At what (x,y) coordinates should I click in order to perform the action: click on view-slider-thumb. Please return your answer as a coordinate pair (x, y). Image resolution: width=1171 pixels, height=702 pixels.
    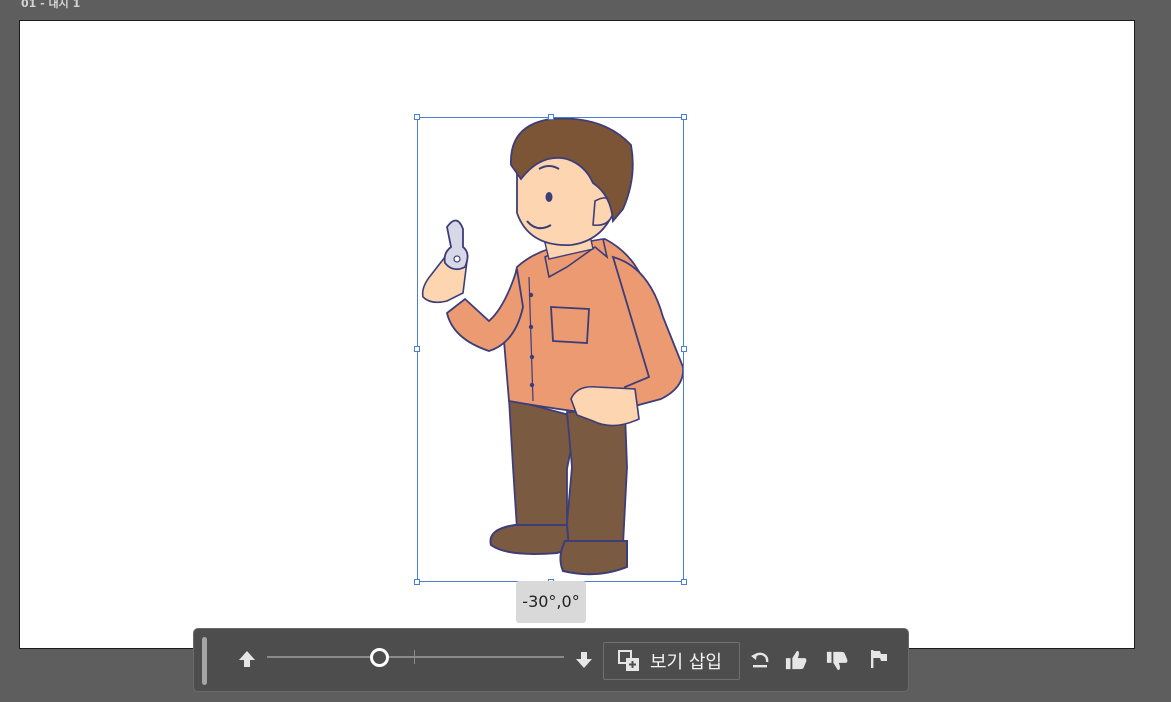
    Looking at the image, I should click on (380, 657).